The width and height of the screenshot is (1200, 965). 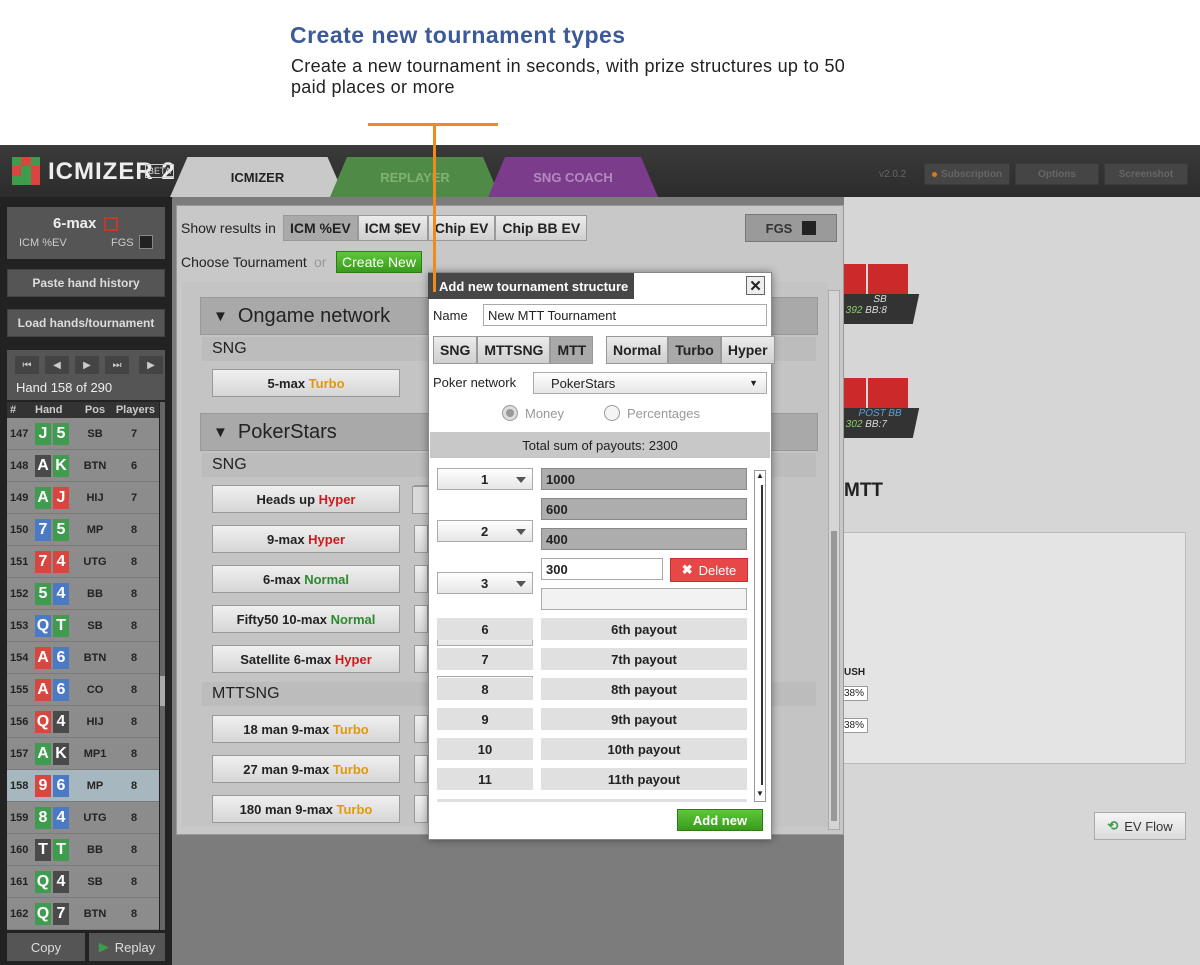 I want to click on mode-chip-bb-ev: Chip BB EV, so click(x=541, y=228).